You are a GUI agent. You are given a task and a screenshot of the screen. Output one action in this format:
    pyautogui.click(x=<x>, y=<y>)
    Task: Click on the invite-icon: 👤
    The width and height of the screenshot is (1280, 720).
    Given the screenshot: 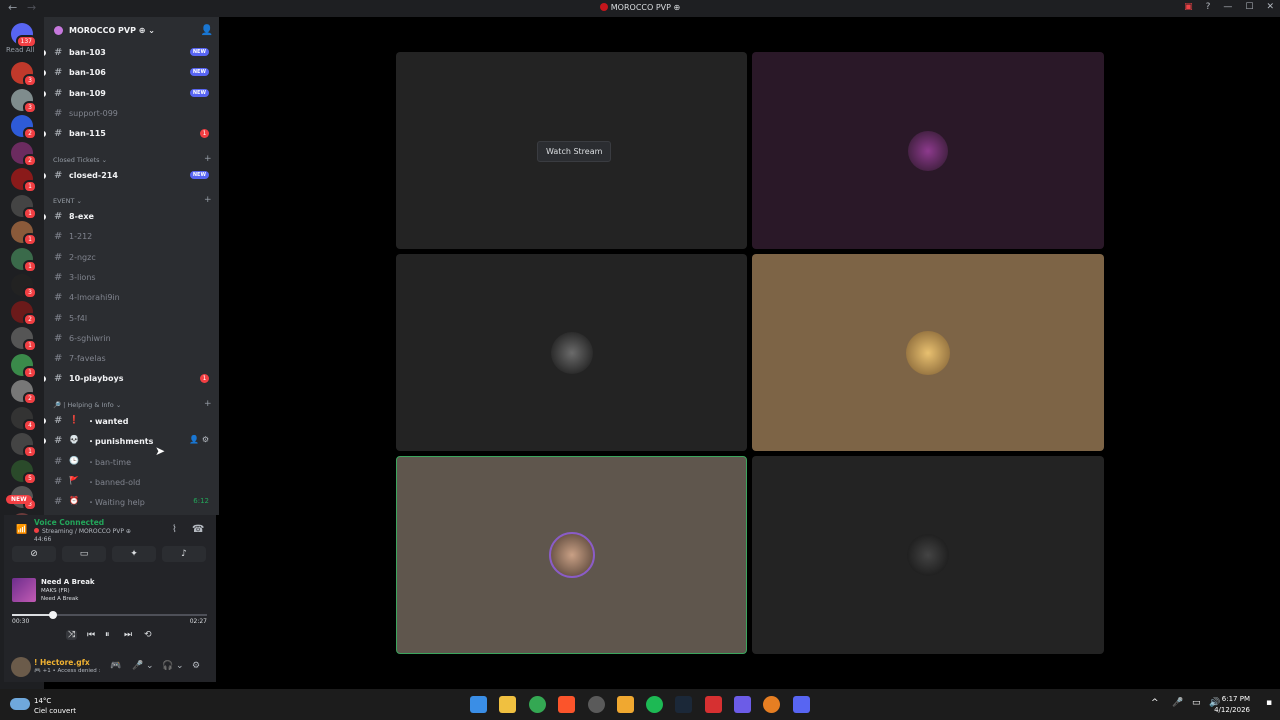 What is the action you would take?
    pyautogui.click(x=207, y=30)
    